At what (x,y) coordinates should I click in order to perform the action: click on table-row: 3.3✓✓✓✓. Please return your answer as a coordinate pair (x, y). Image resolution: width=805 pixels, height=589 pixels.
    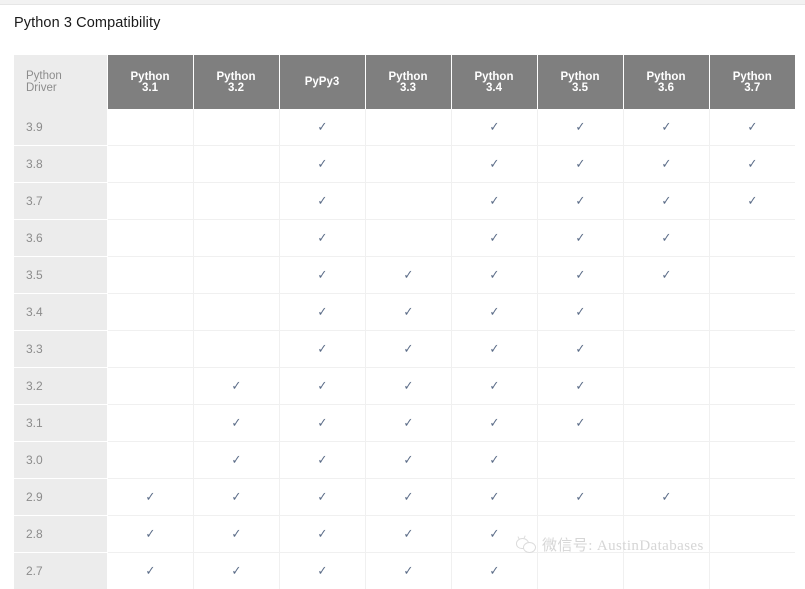
    Looking at the image, I should click on (404, 349).